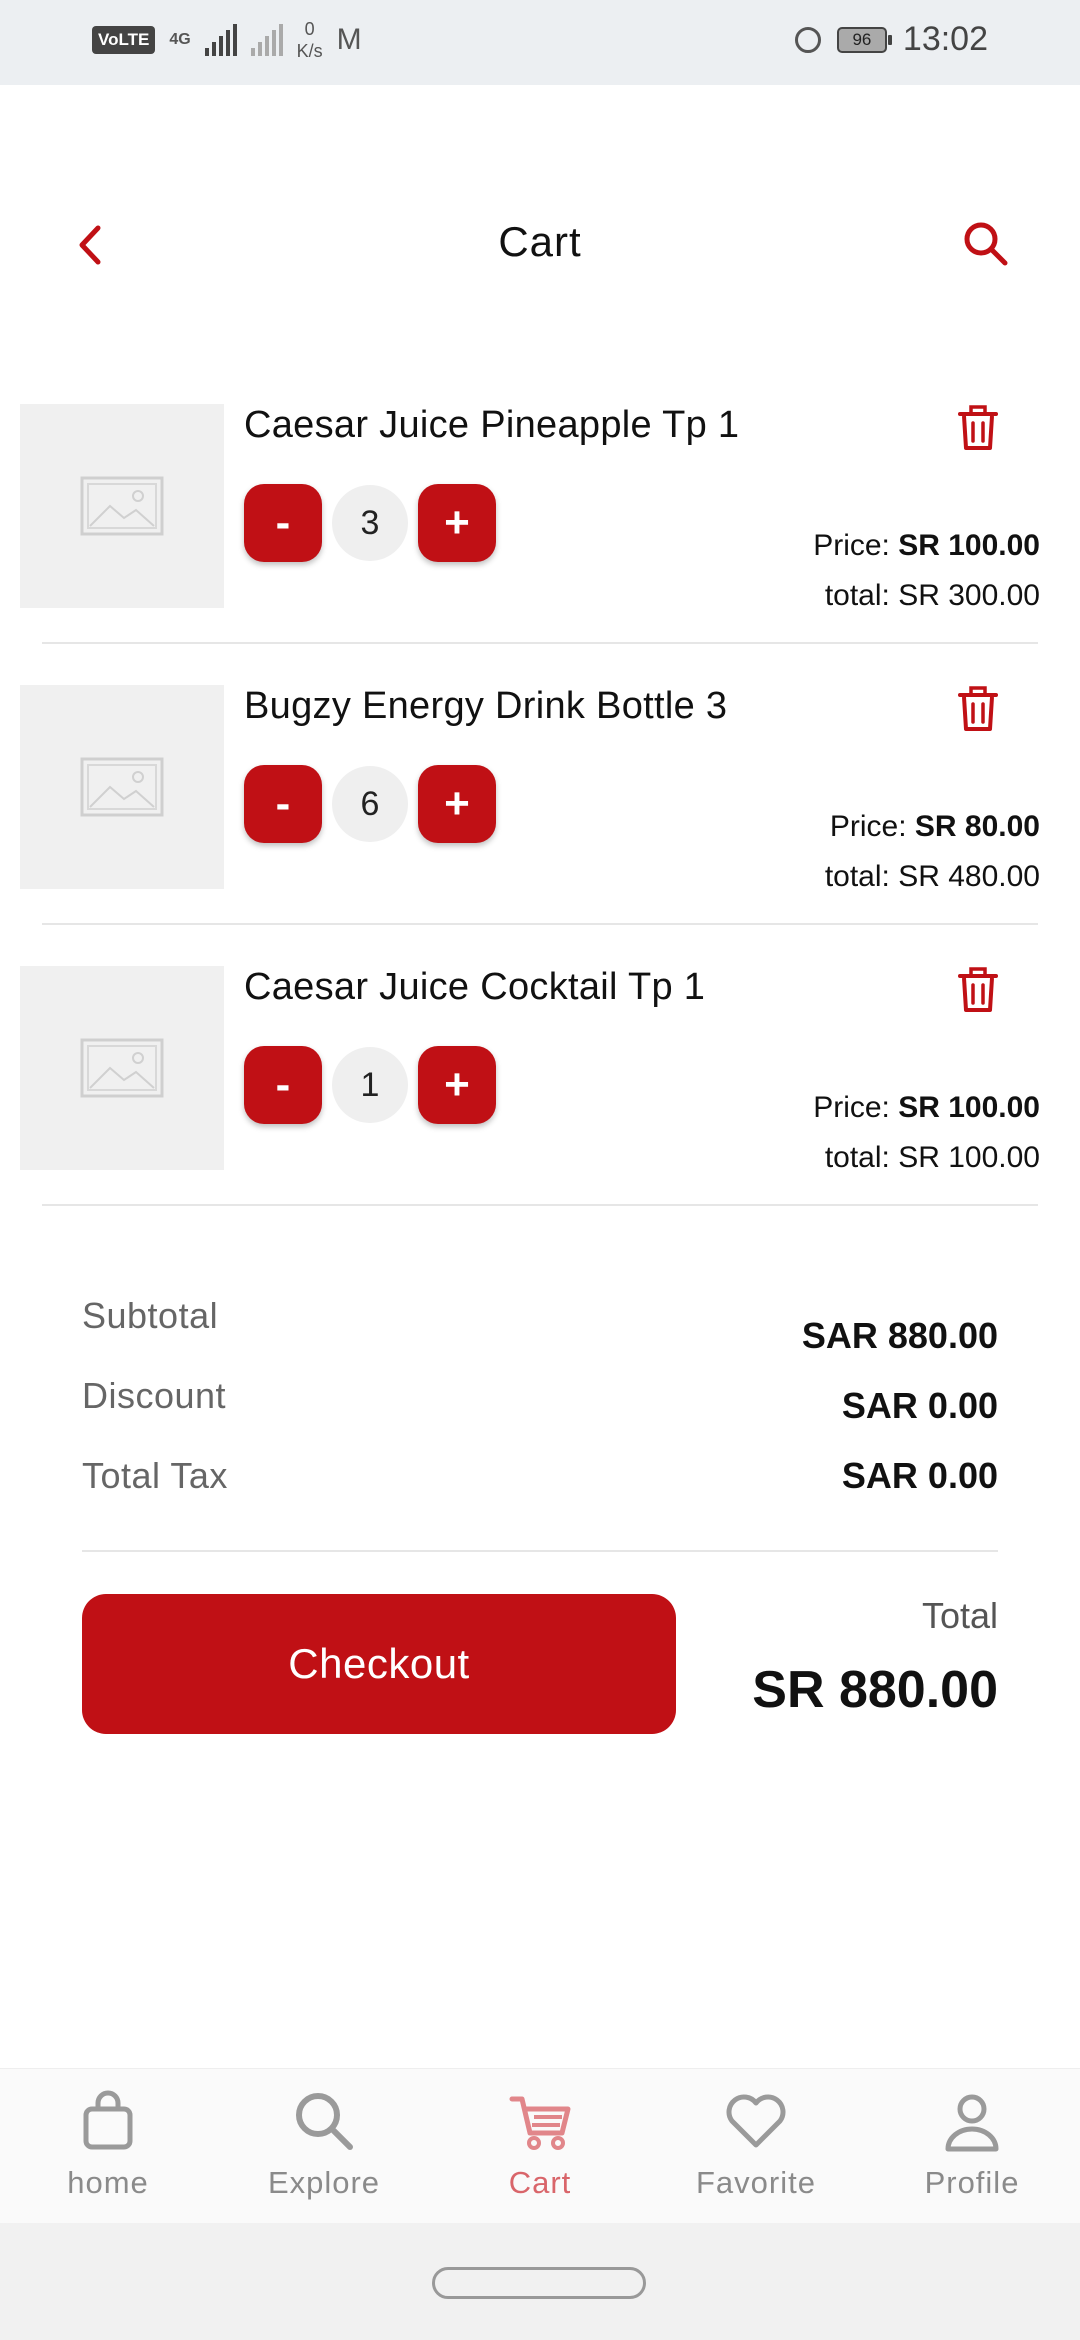 The height and width of the screenshot is (2340, 1080). Describe the element at coordinates (266, 40) in the screenshot. I see `signal-2-icon` at that location.